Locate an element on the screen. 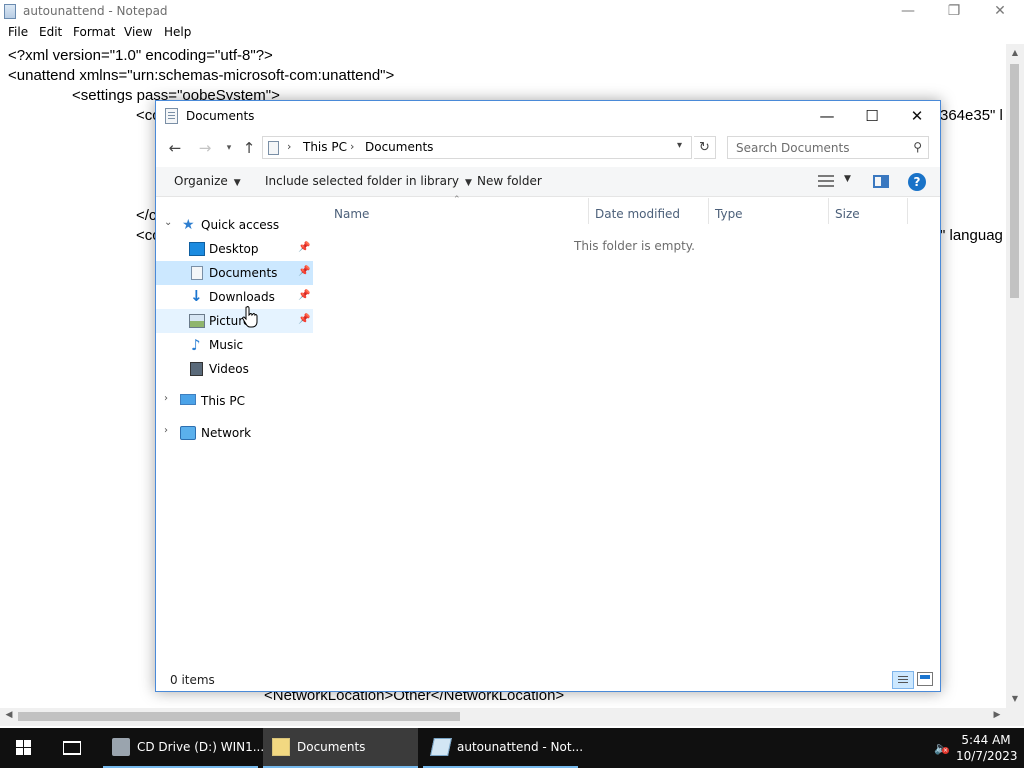  nav-videos: Videos is located at coordinates (234, 369).